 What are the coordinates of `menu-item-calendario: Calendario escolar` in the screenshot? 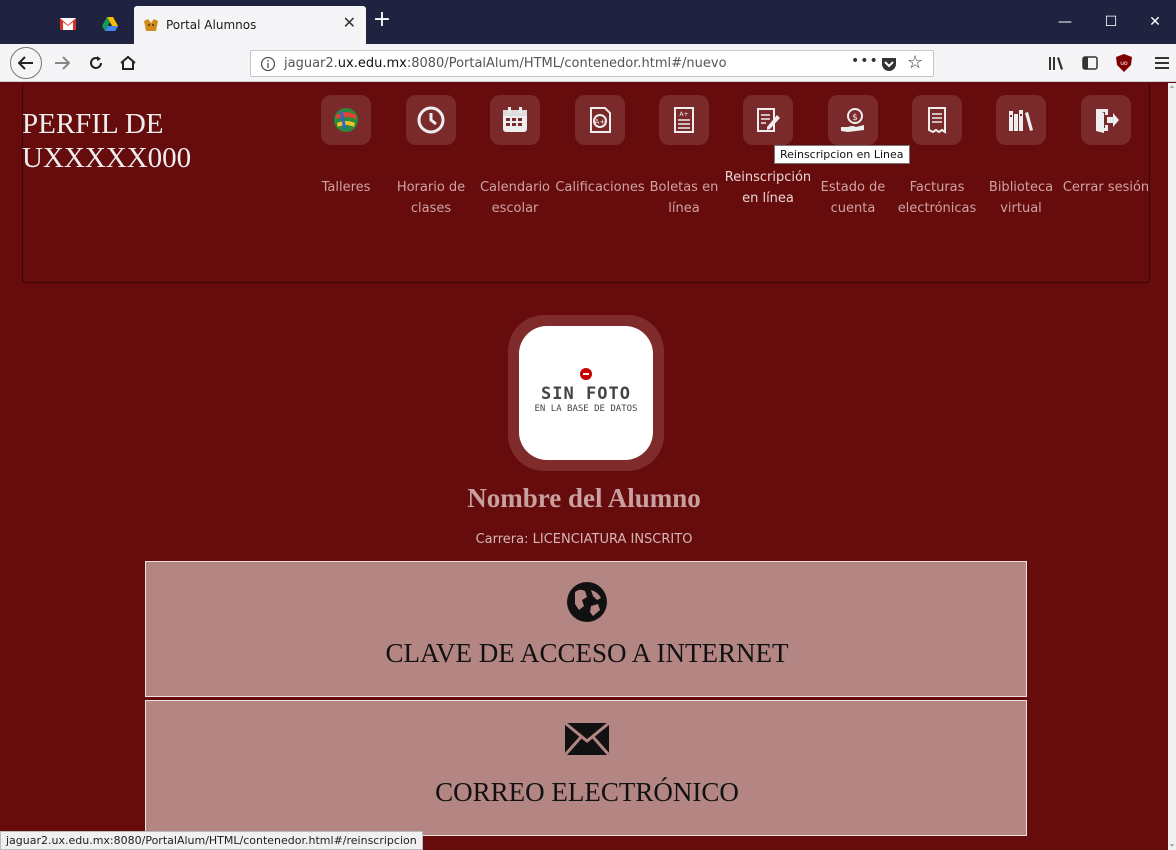 It's located at (515, 157).